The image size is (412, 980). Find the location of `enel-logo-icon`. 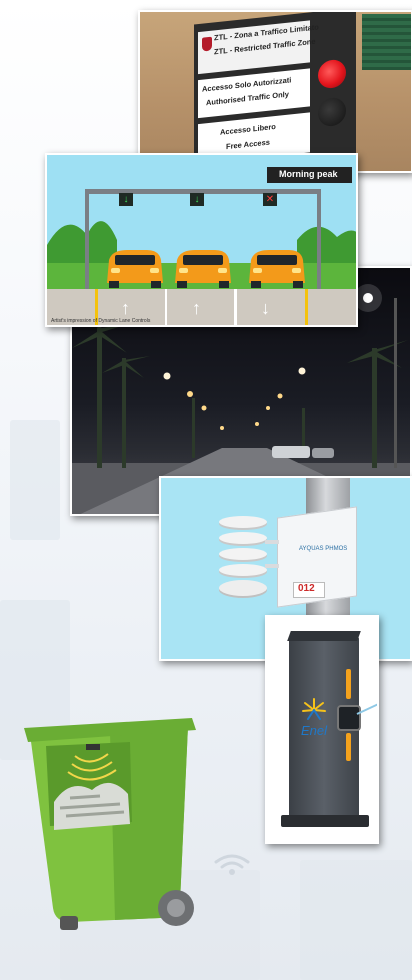

enel-logo-icon is located at coordinates (314, 710).